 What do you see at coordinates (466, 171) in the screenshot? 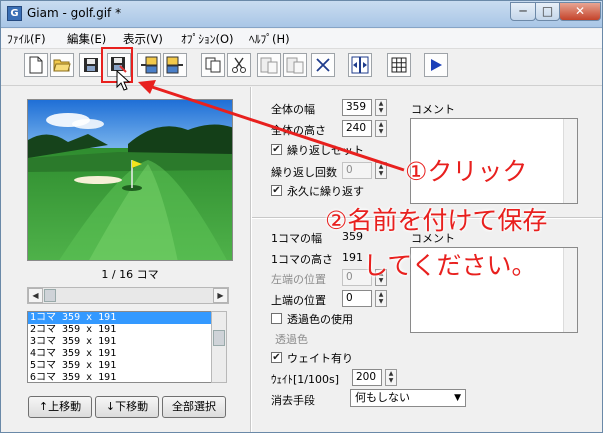
I see `annotation-step1: ①クリック` at bounding box center [466, 171].